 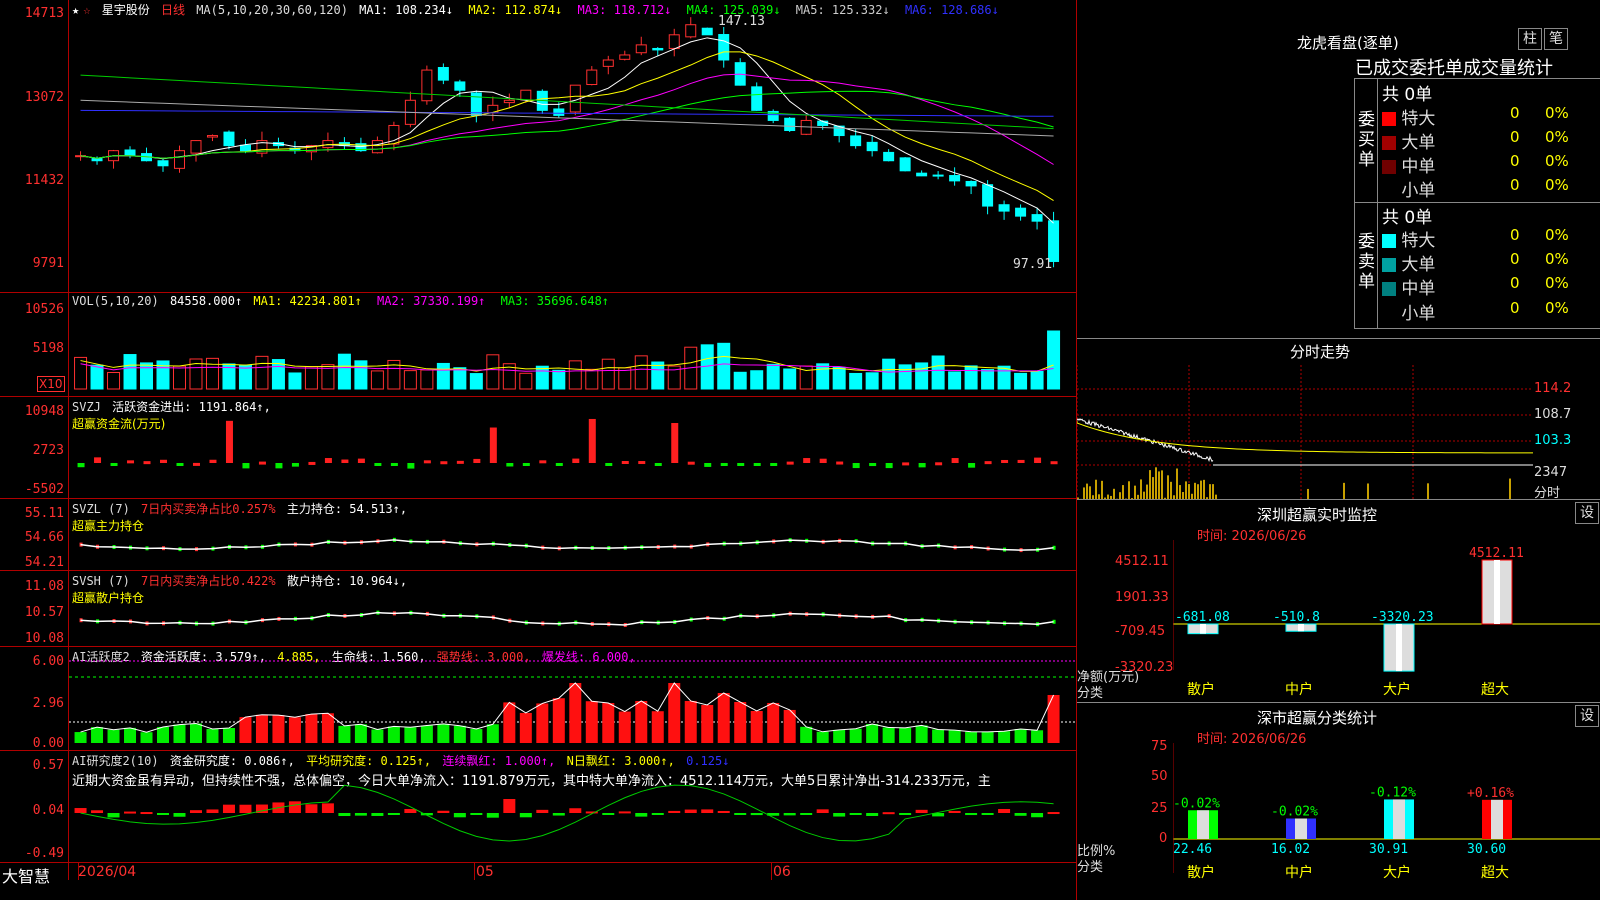 I want to click on sell-value: 0, so click(x=1515, y=283).